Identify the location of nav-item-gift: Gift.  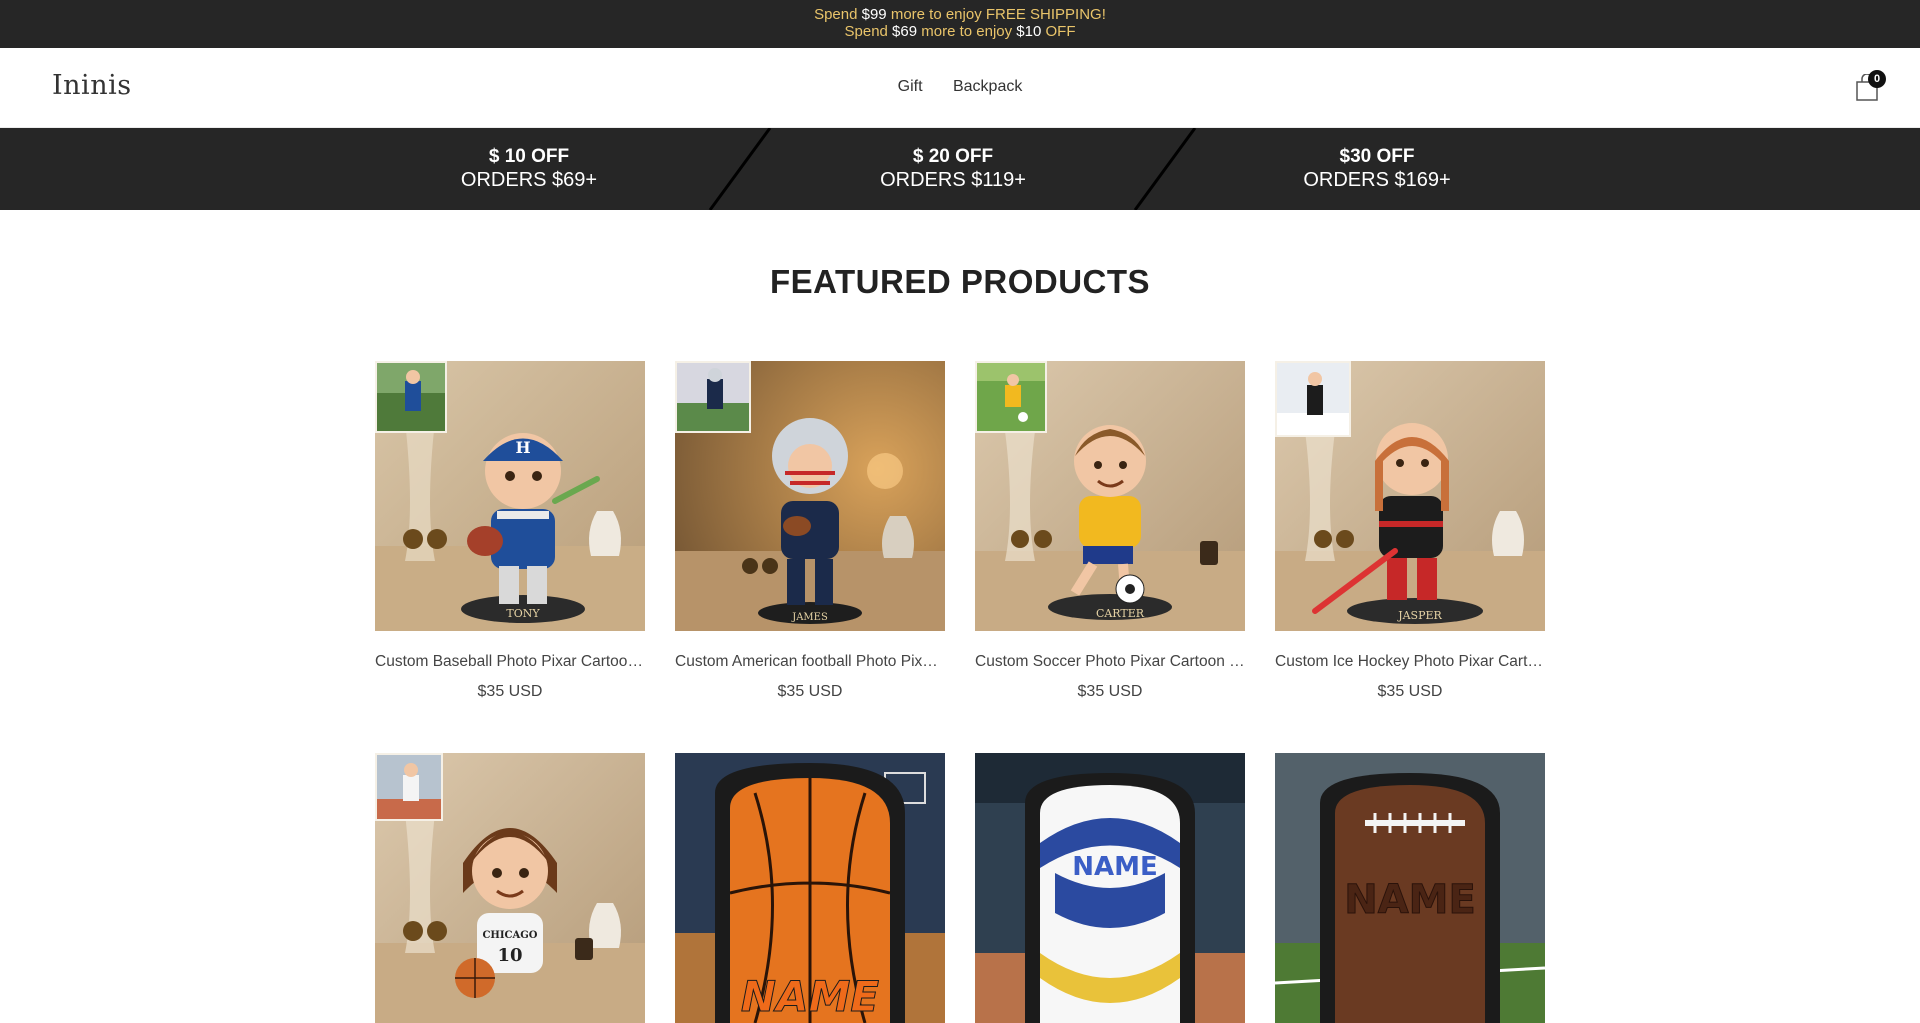
(910, 87).